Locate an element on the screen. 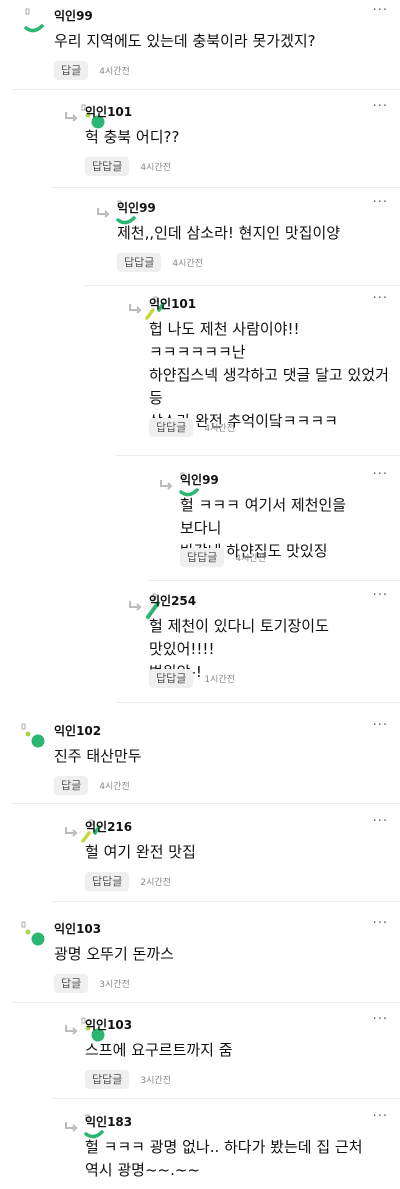 The height and width of the screenshot is (1189, 400). comment-author: 익인183 is located at coordinates (108, 1122).